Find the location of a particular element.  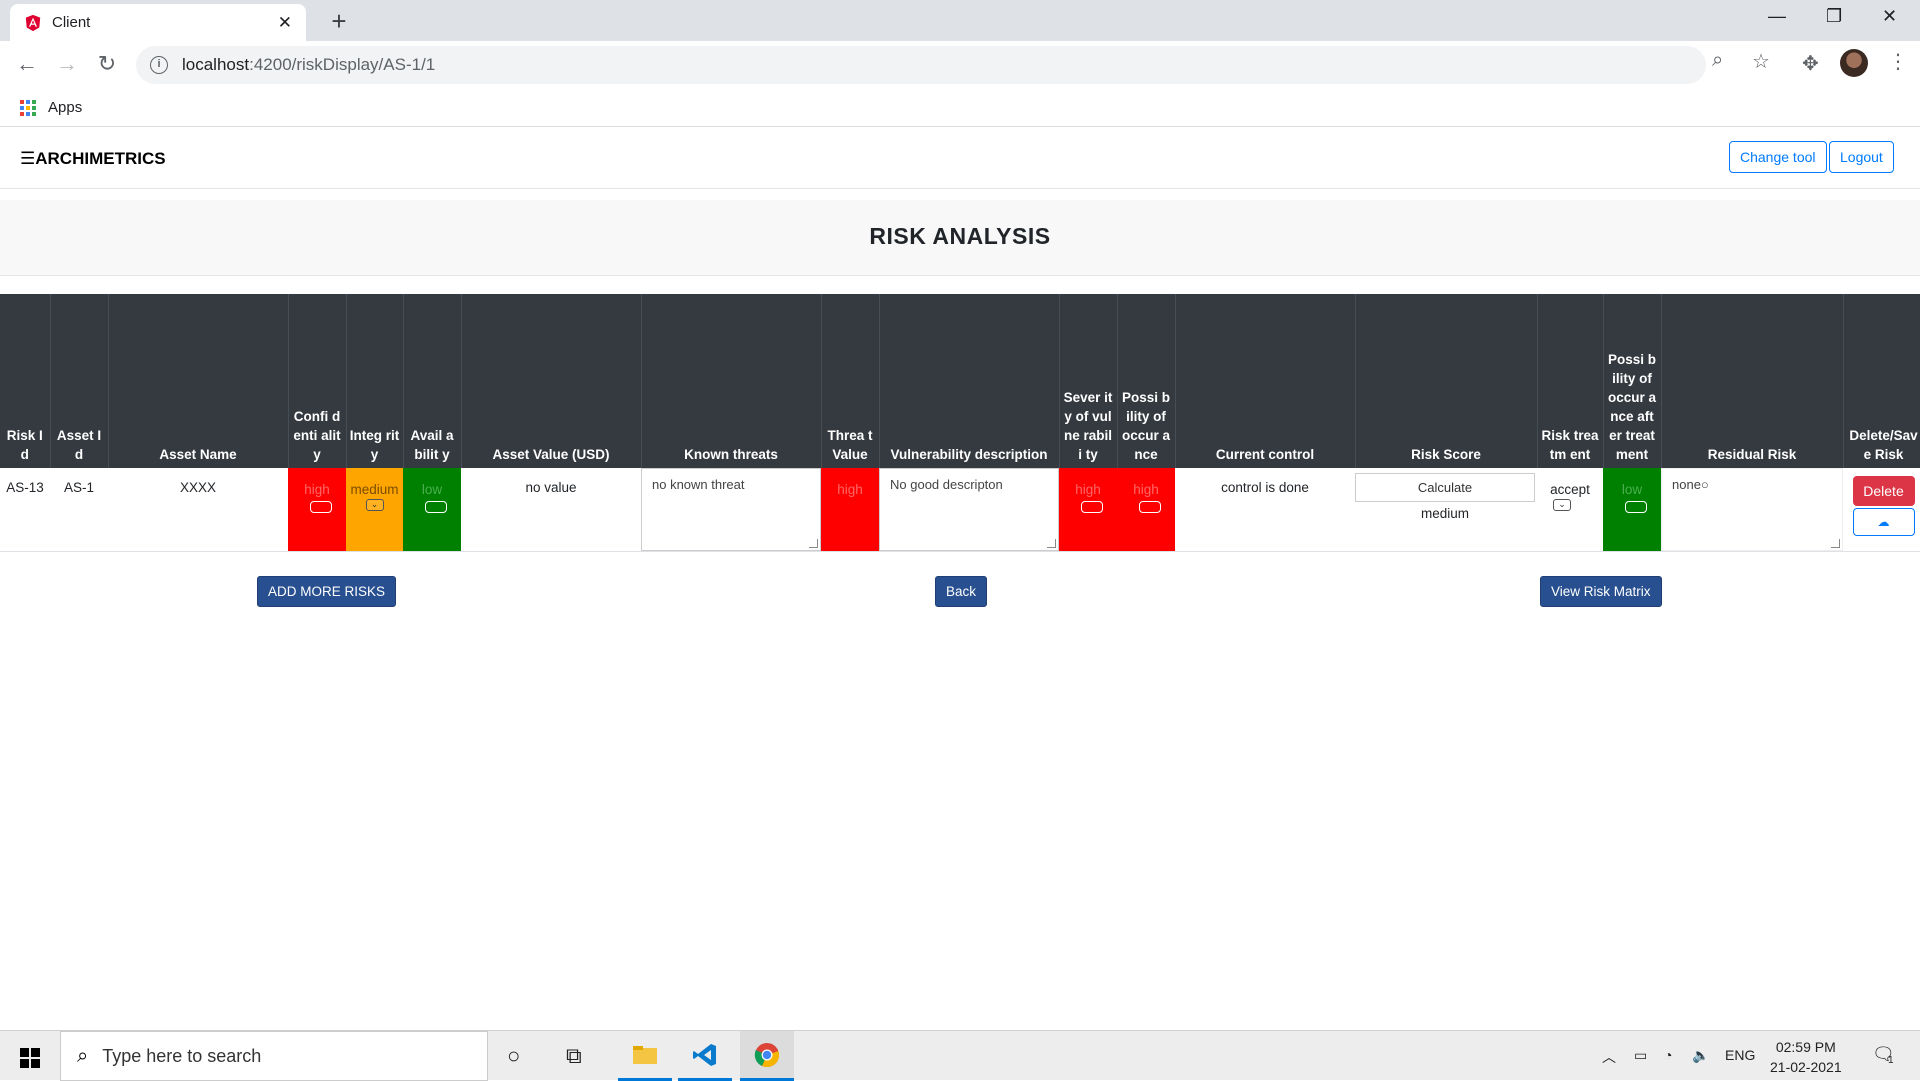

taskbar-clock: 02:59 PM 21-02-2021 is located at coordinates (1806, 1057).